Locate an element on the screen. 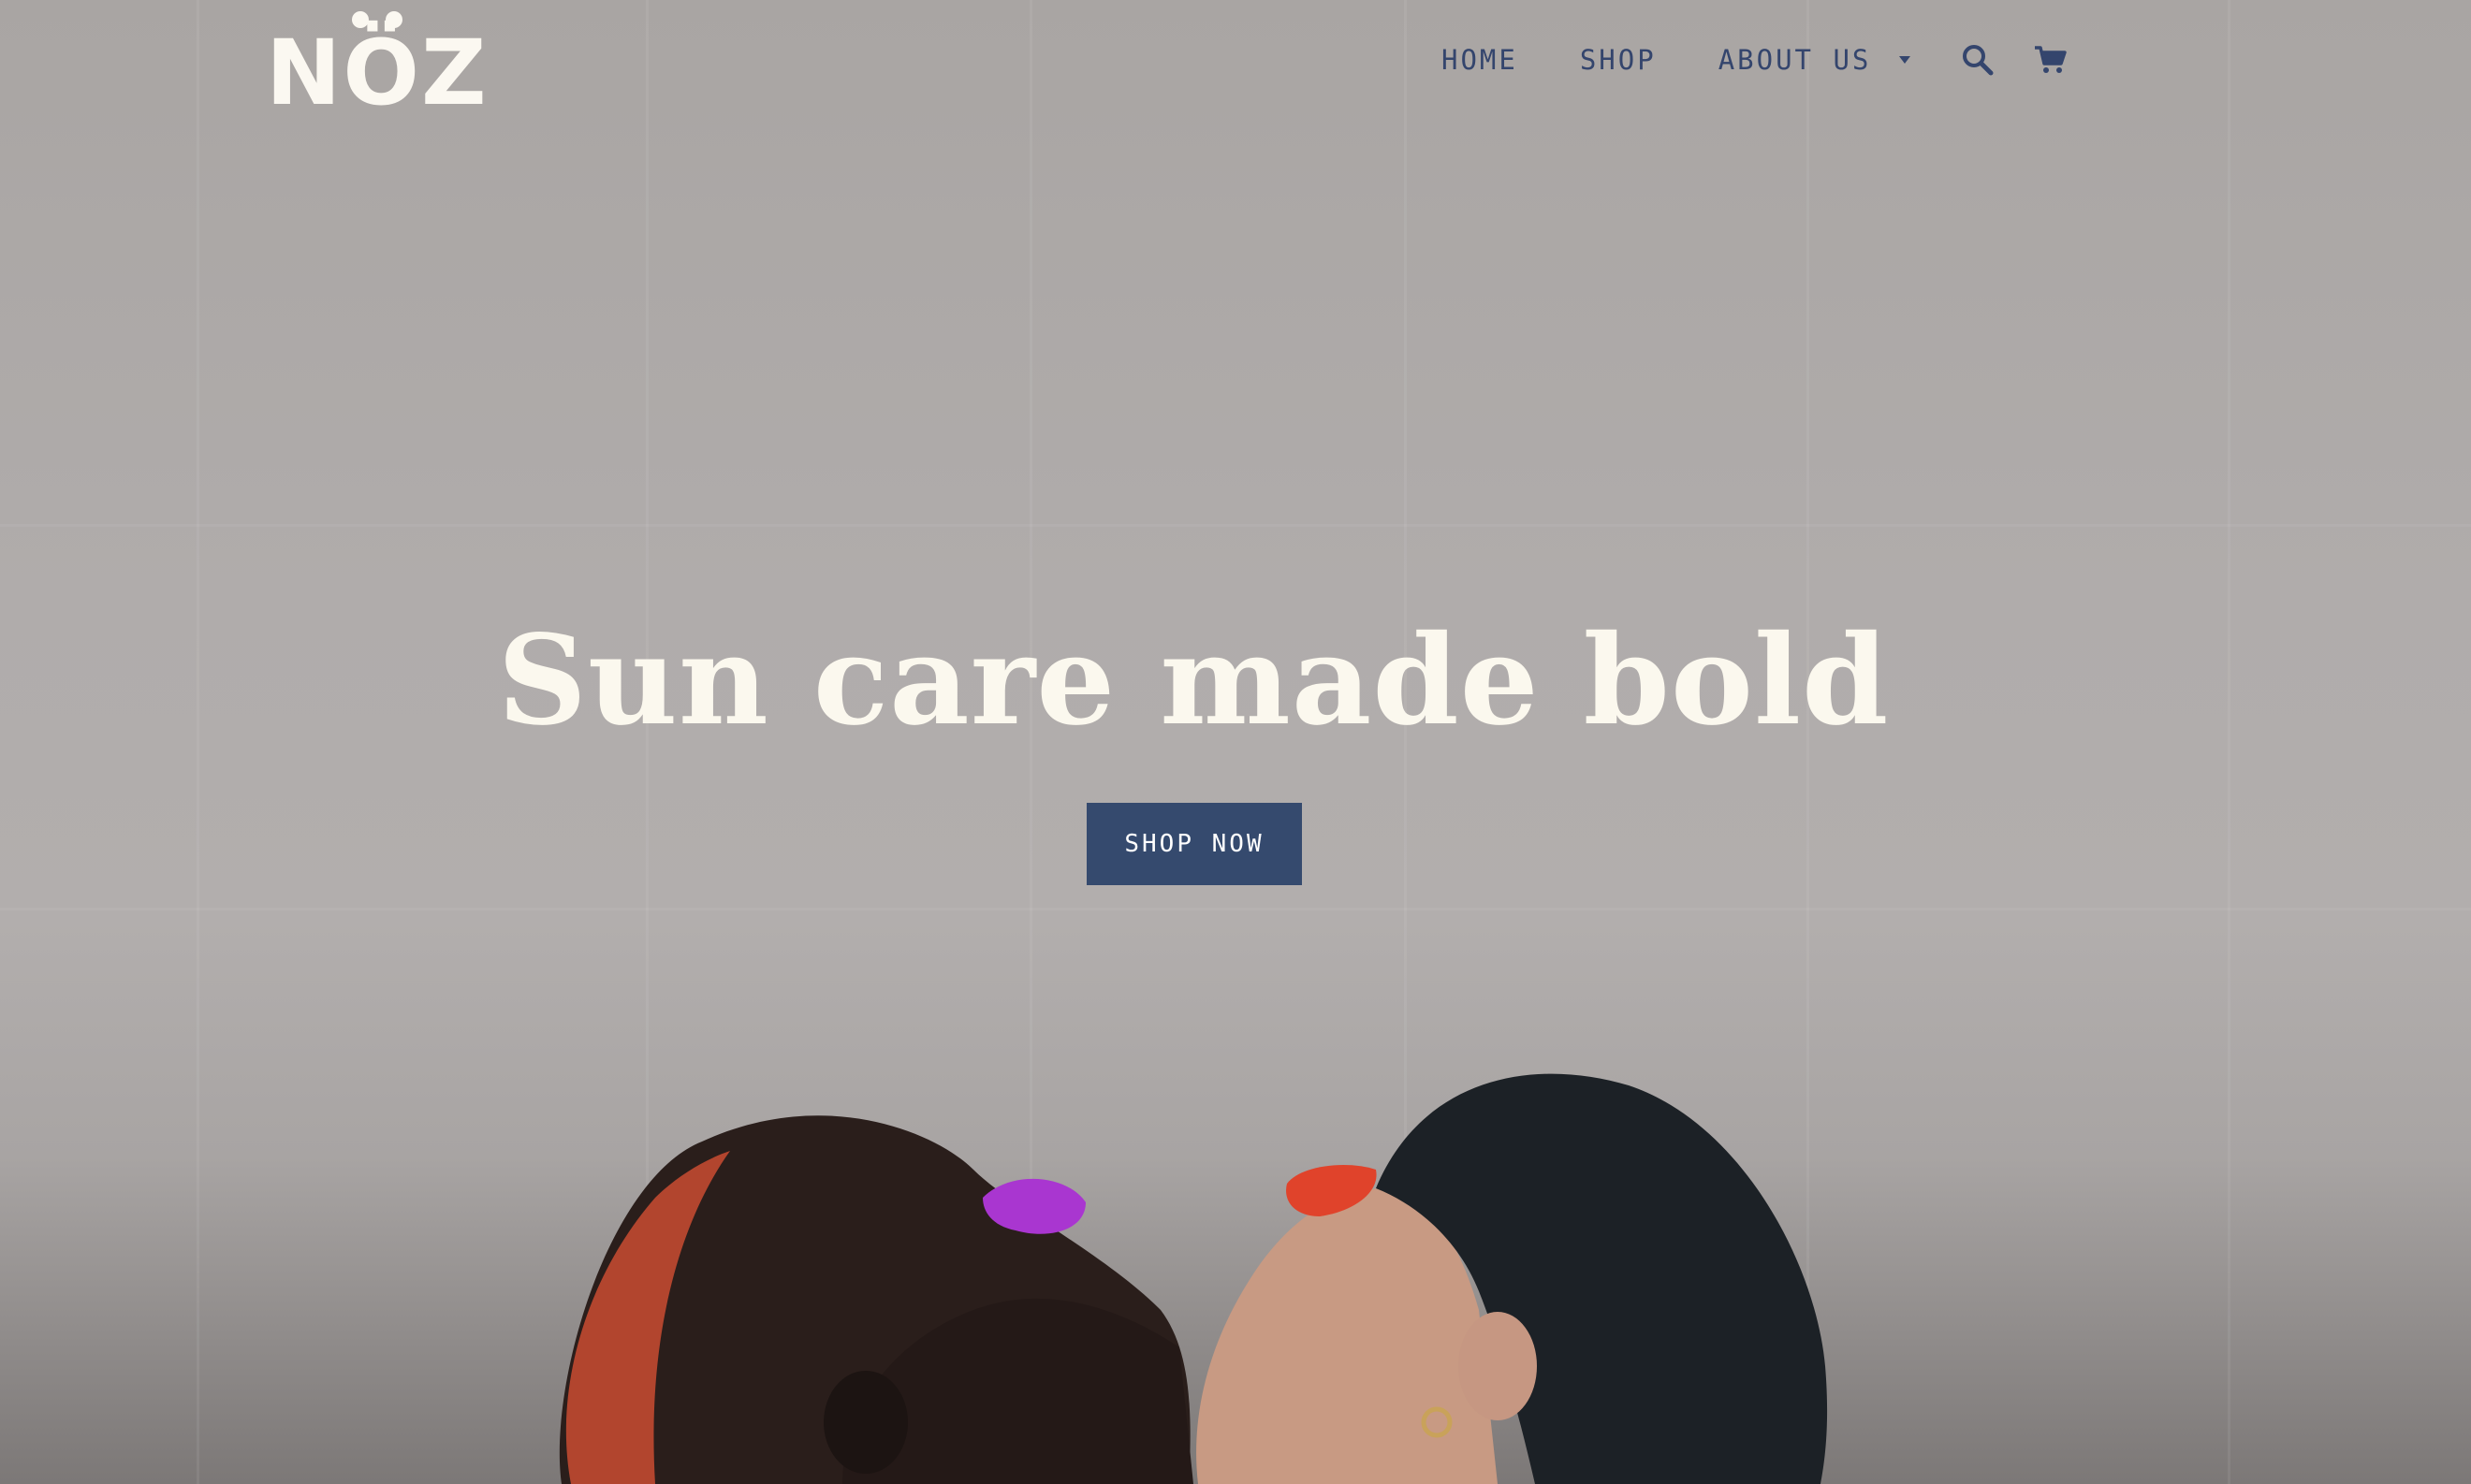  nav-about-label: ABOUT US is located at coordinates (1795, 60).